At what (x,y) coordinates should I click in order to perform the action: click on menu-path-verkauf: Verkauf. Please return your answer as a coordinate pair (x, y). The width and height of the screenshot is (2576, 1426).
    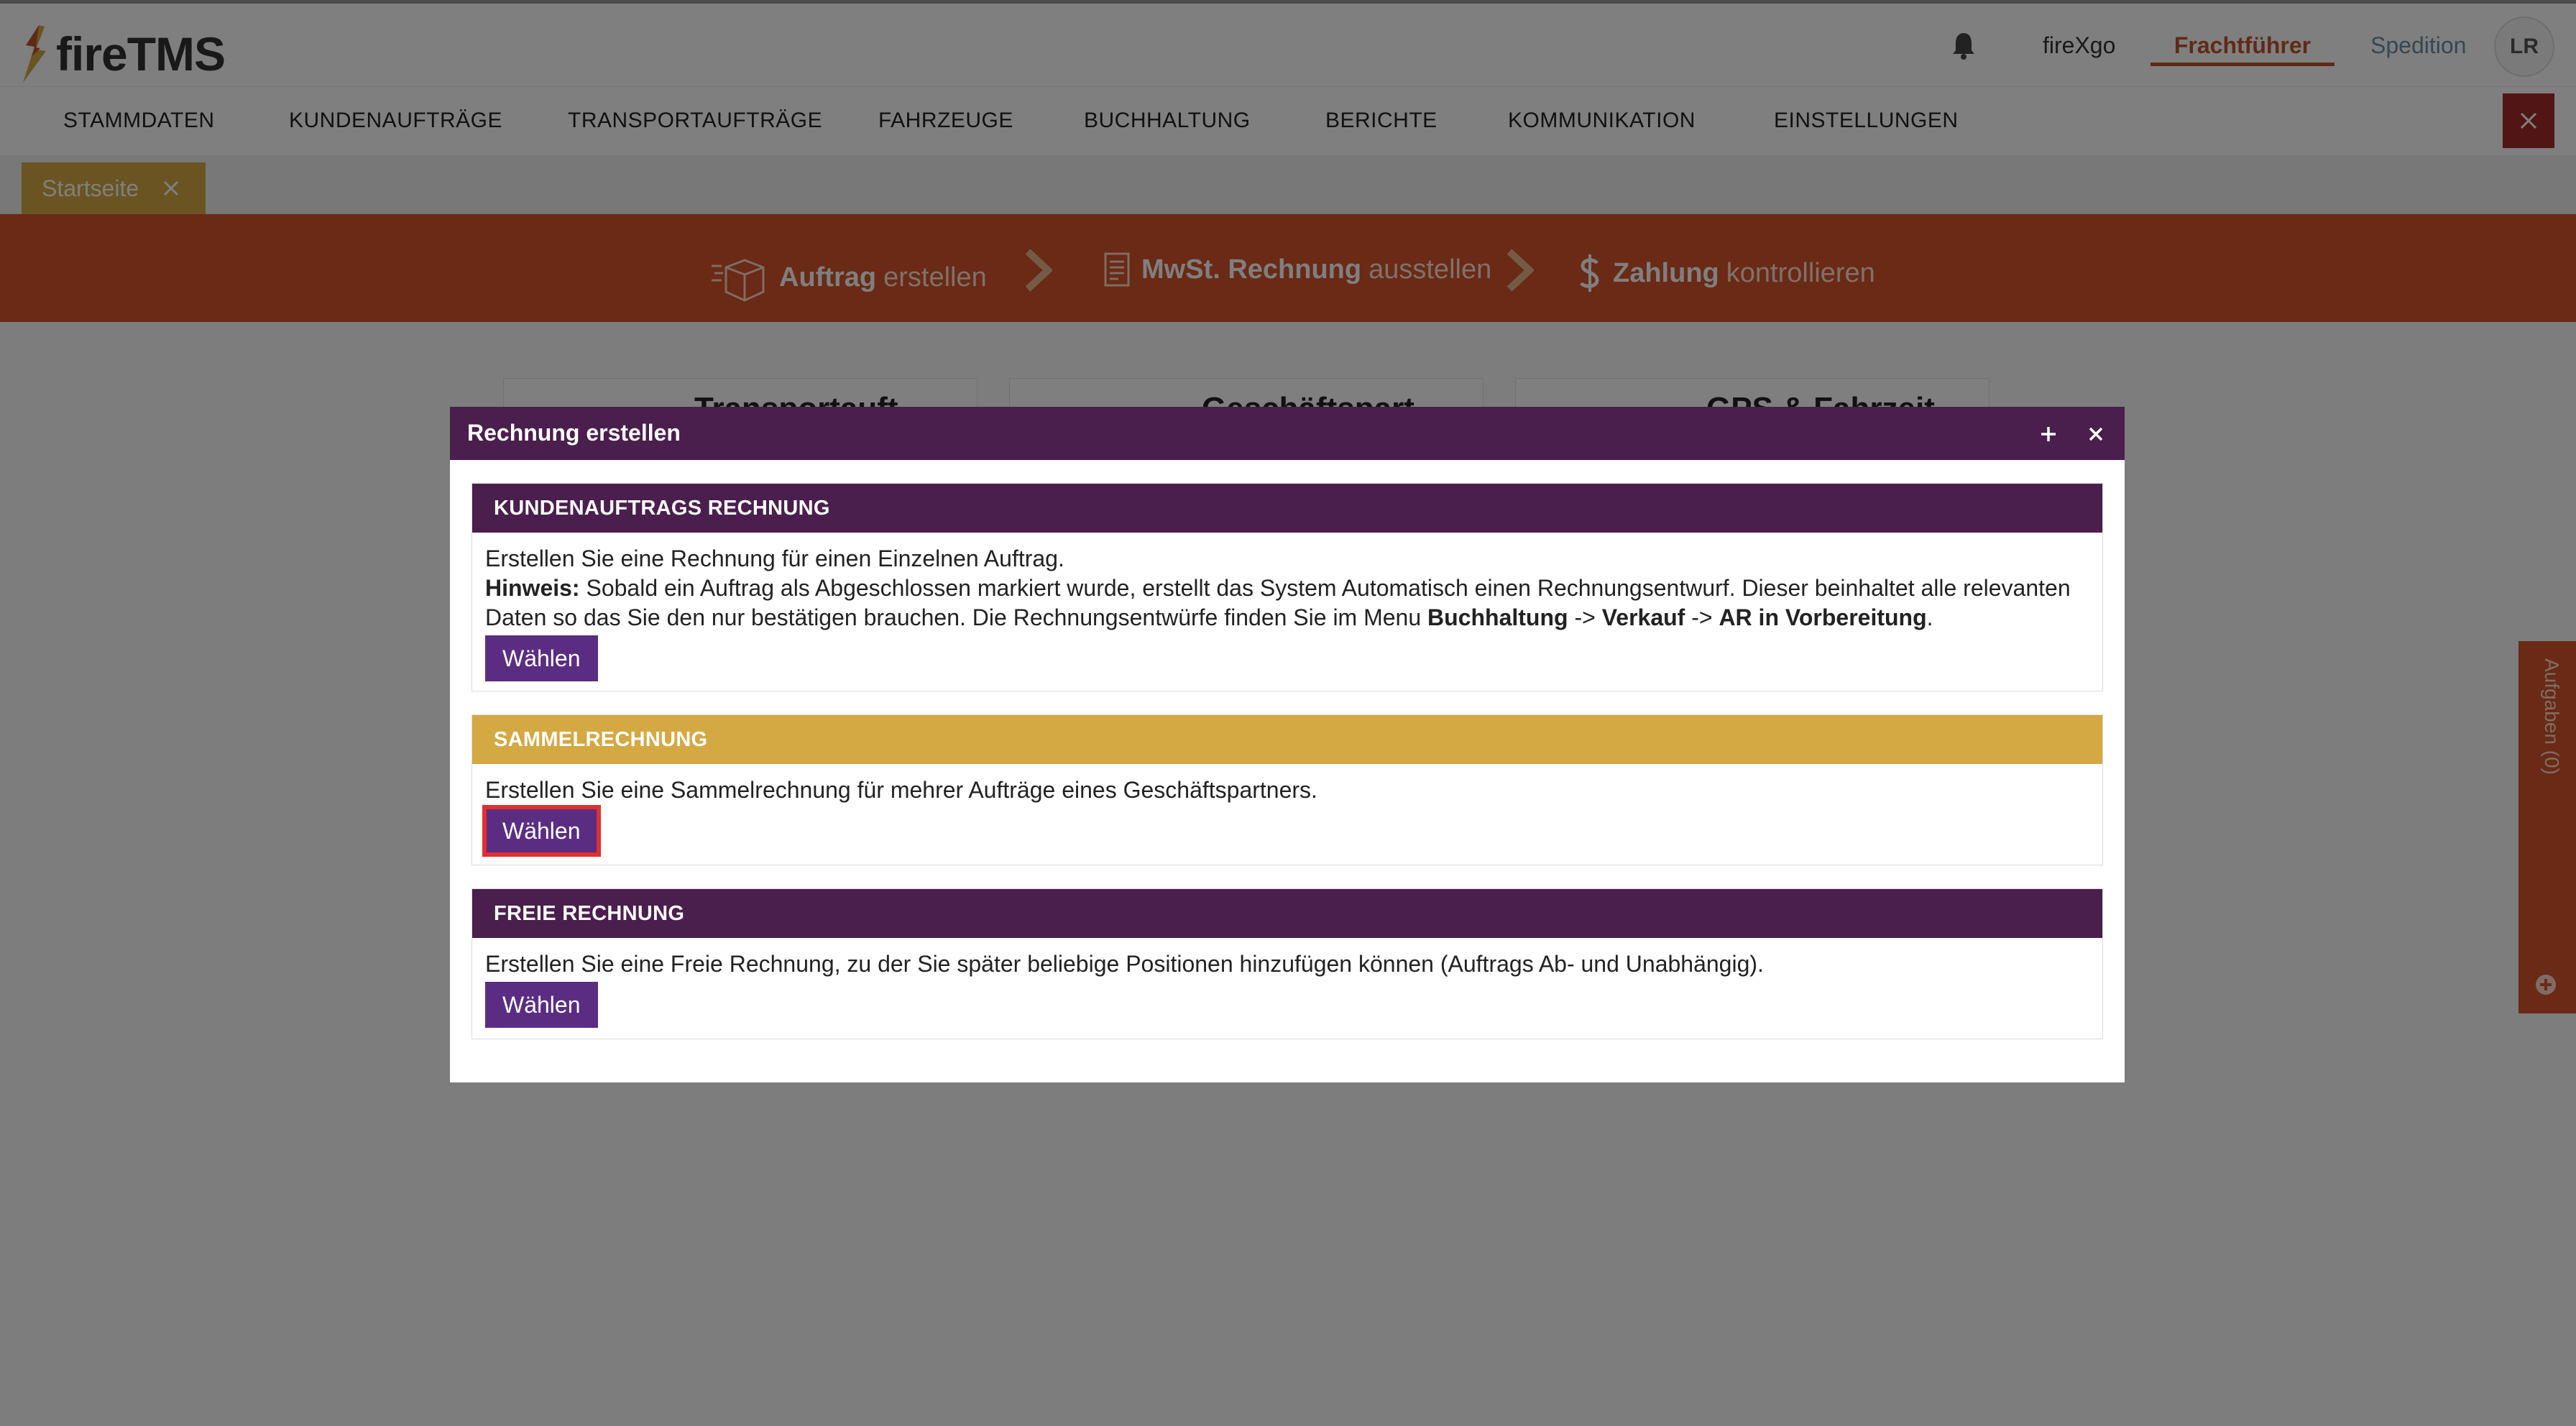
    Looking at the image, I should click on (1643, 617).